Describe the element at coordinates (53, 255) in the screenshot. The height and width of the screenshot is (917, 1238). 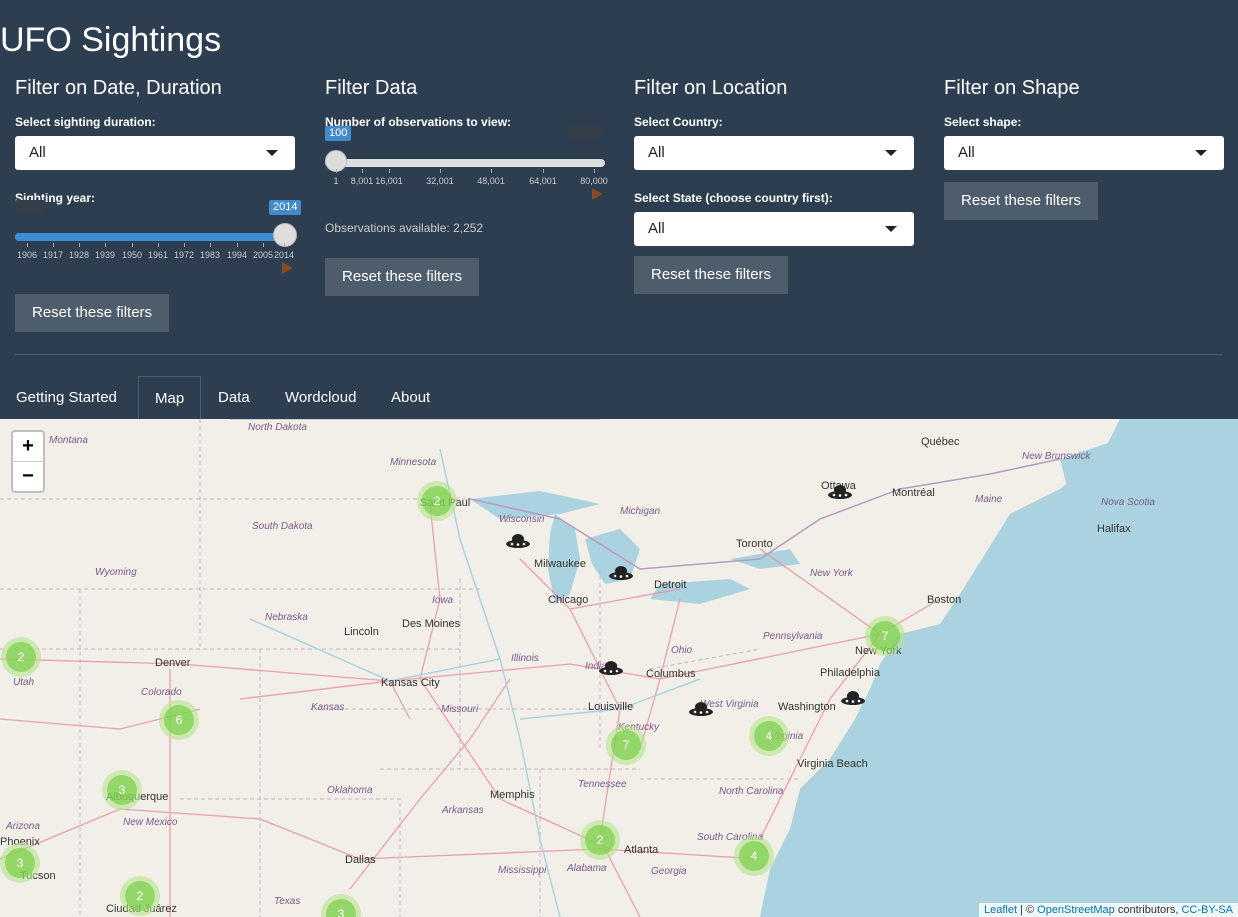
I see `year-tick-label: 1917` at that location.